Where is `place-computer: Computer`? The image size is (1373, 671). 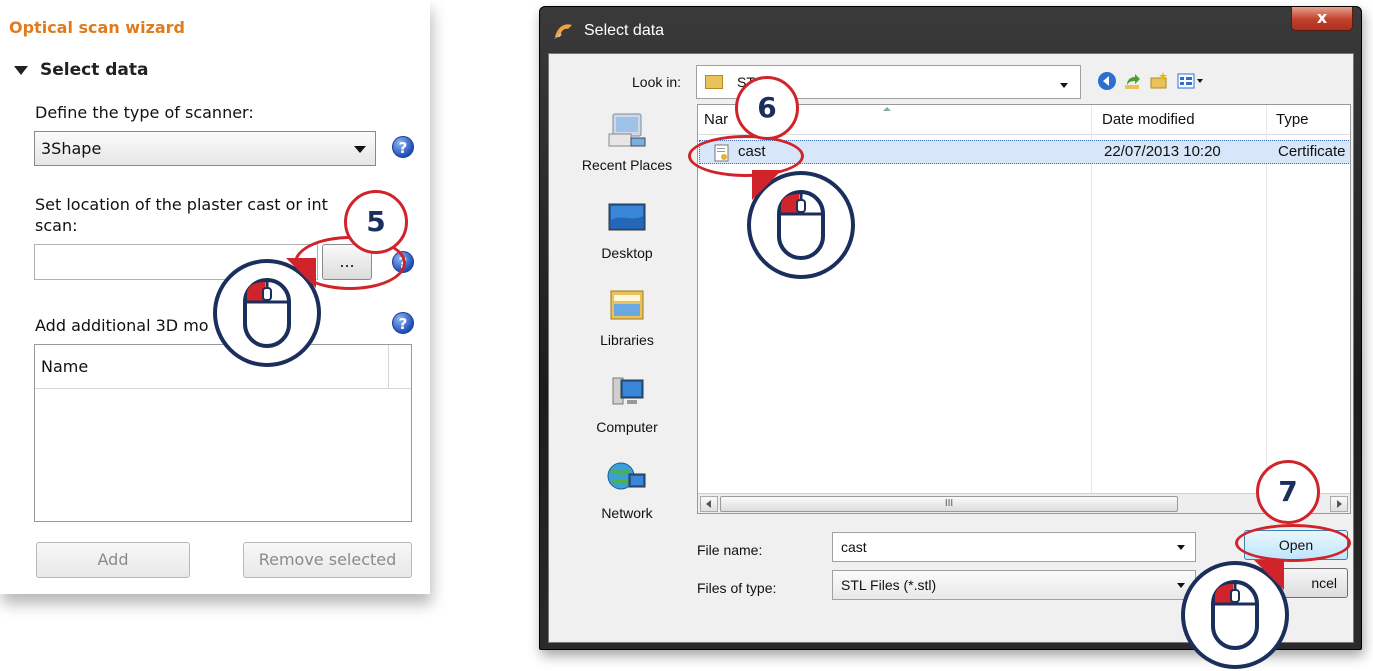
place-computer: Computer is located at coordinates (627, 404).